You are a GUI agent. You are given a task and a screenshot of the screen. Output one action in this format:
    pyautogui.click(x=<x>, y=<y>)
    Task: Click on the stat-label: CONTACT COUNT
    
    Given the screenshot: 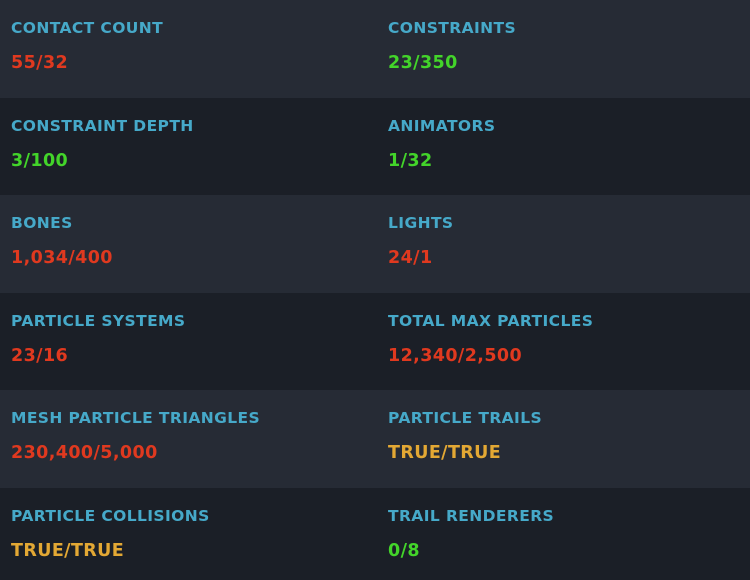 What is the action you would take?
    pyautogui.click(x=87, y=28)
    